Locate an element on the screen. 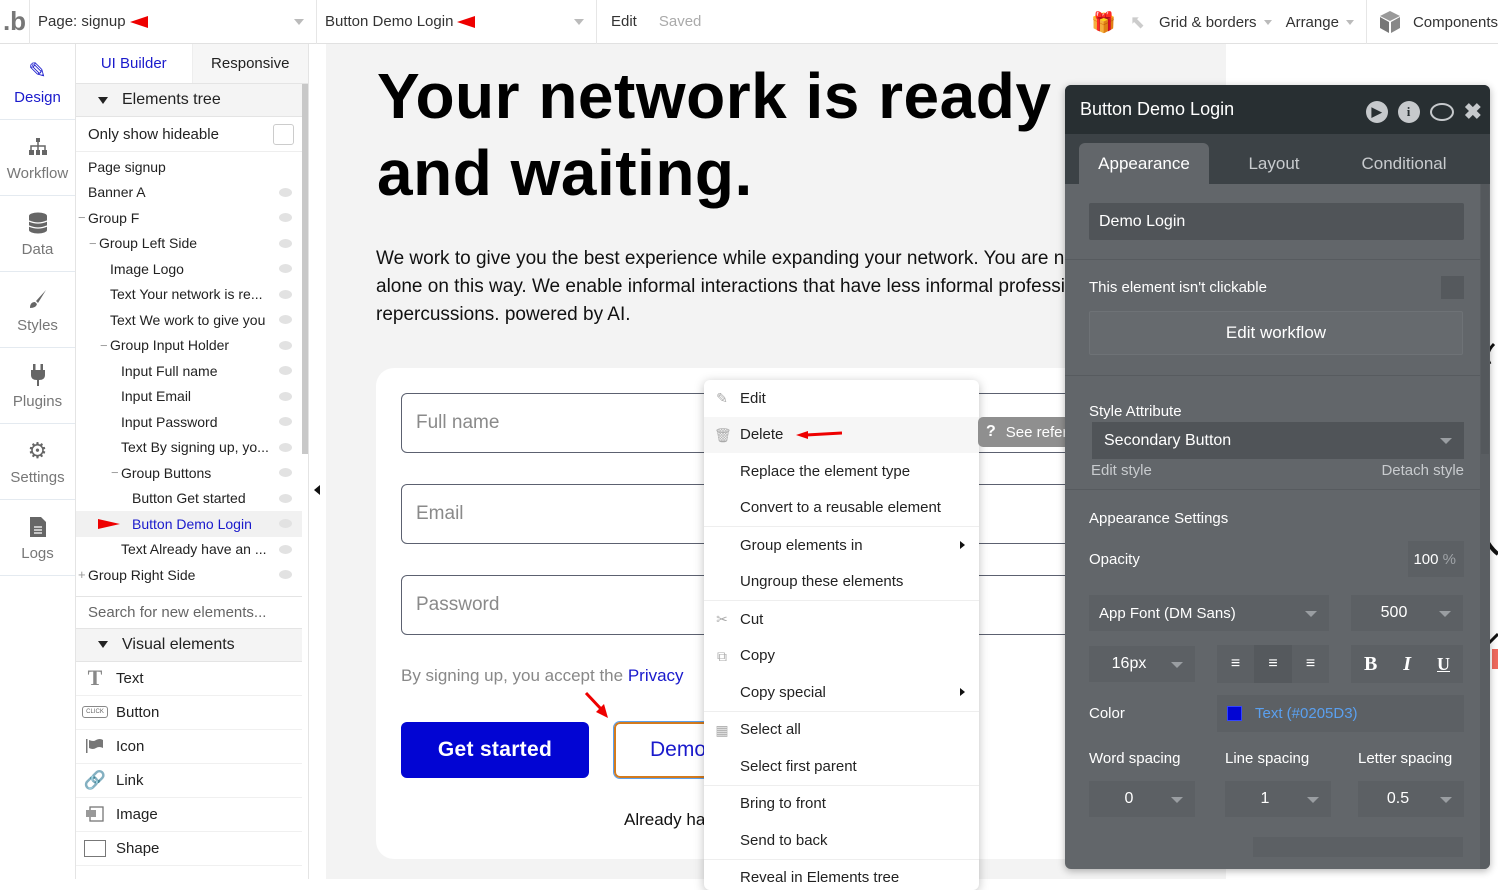  italic-icon: I is located at coordinates (1407, 664).